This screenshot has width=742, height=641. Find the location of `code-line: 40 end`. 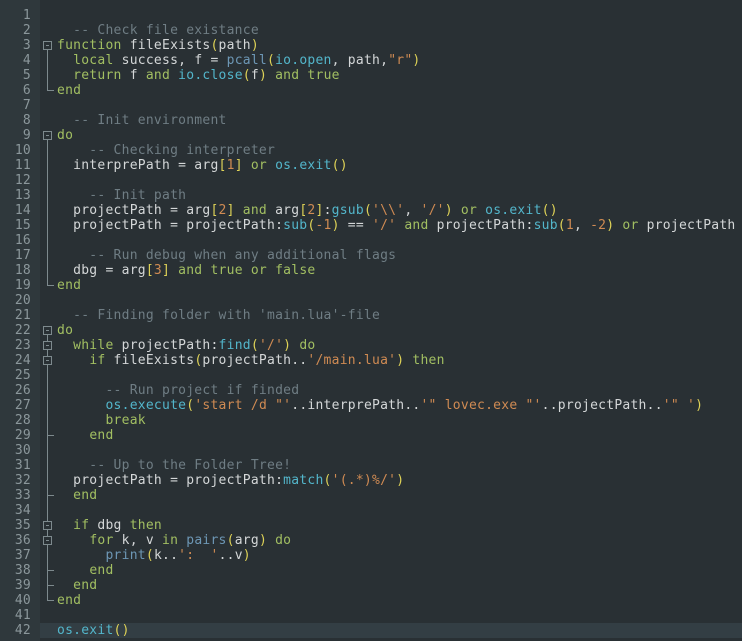

code-line: 40 end is located at coordinates (371, 600).